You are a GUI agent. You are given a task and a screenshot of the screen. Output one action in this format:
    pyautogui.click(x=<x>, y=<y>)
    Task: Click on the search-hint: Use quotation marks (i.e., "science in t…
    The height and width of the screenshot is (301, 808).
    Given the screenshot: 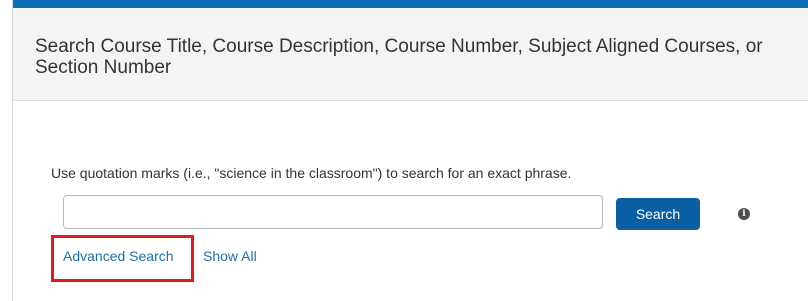 What is the action you would take?
    pyautogui.click(x=311, y=173)
    